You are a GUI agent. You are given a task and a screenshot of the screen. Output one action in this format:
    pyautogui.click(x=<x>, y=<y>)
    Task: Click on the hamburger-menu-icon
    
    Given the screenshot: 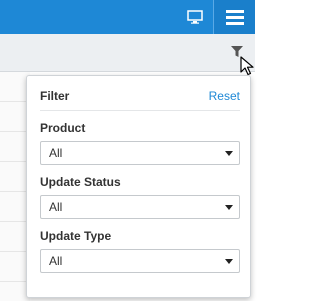 What is the action you would take?
    pyautogui.click(x=234, y=17)
    